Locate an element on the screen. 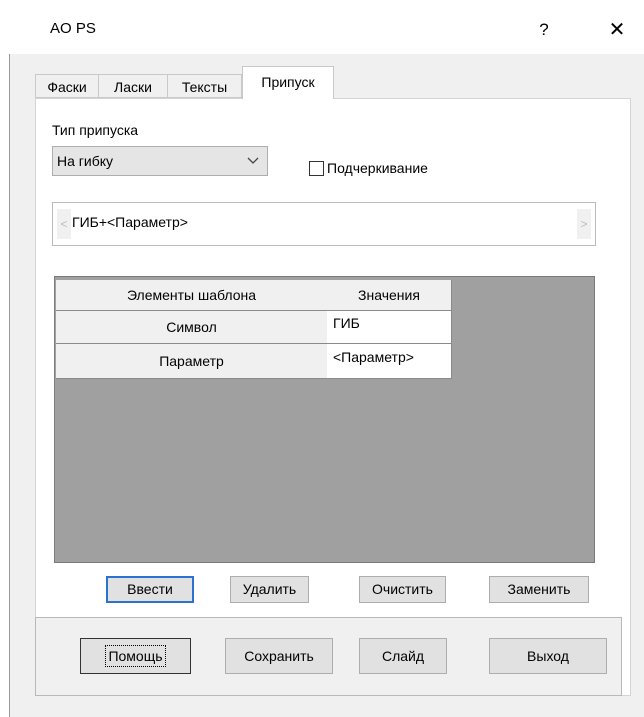  help-icon: ? is located at coordinates (544, 30).